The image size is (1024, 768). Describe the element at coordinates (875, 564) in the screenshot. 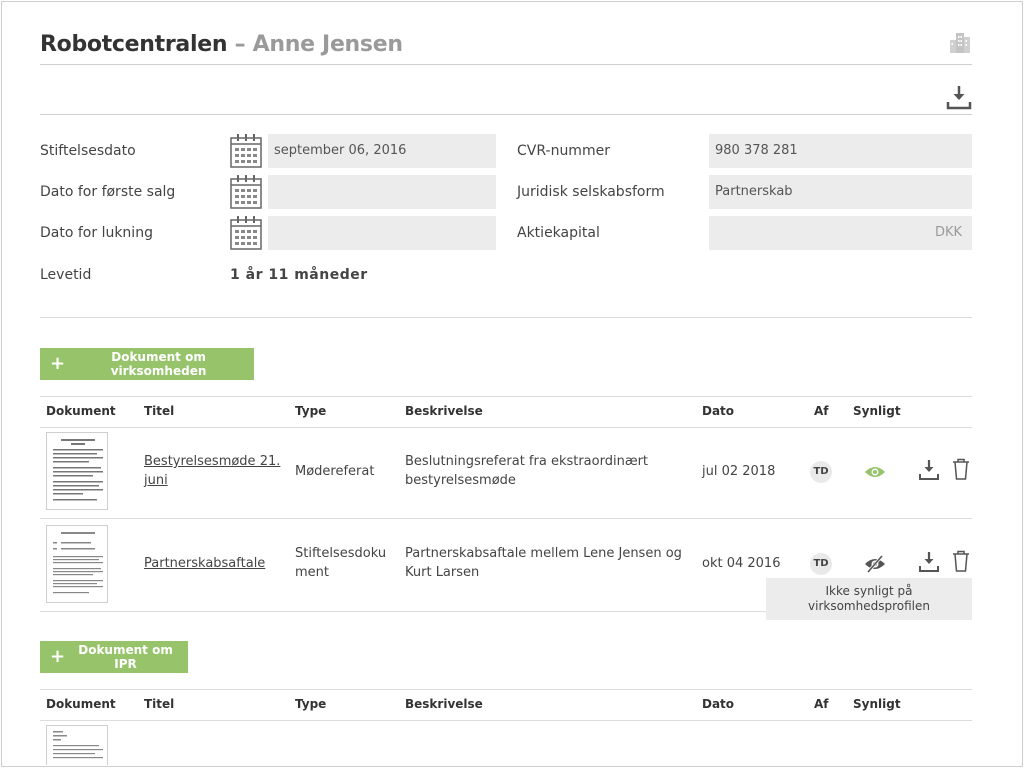

I see `eye-hidden-icon` at that location.